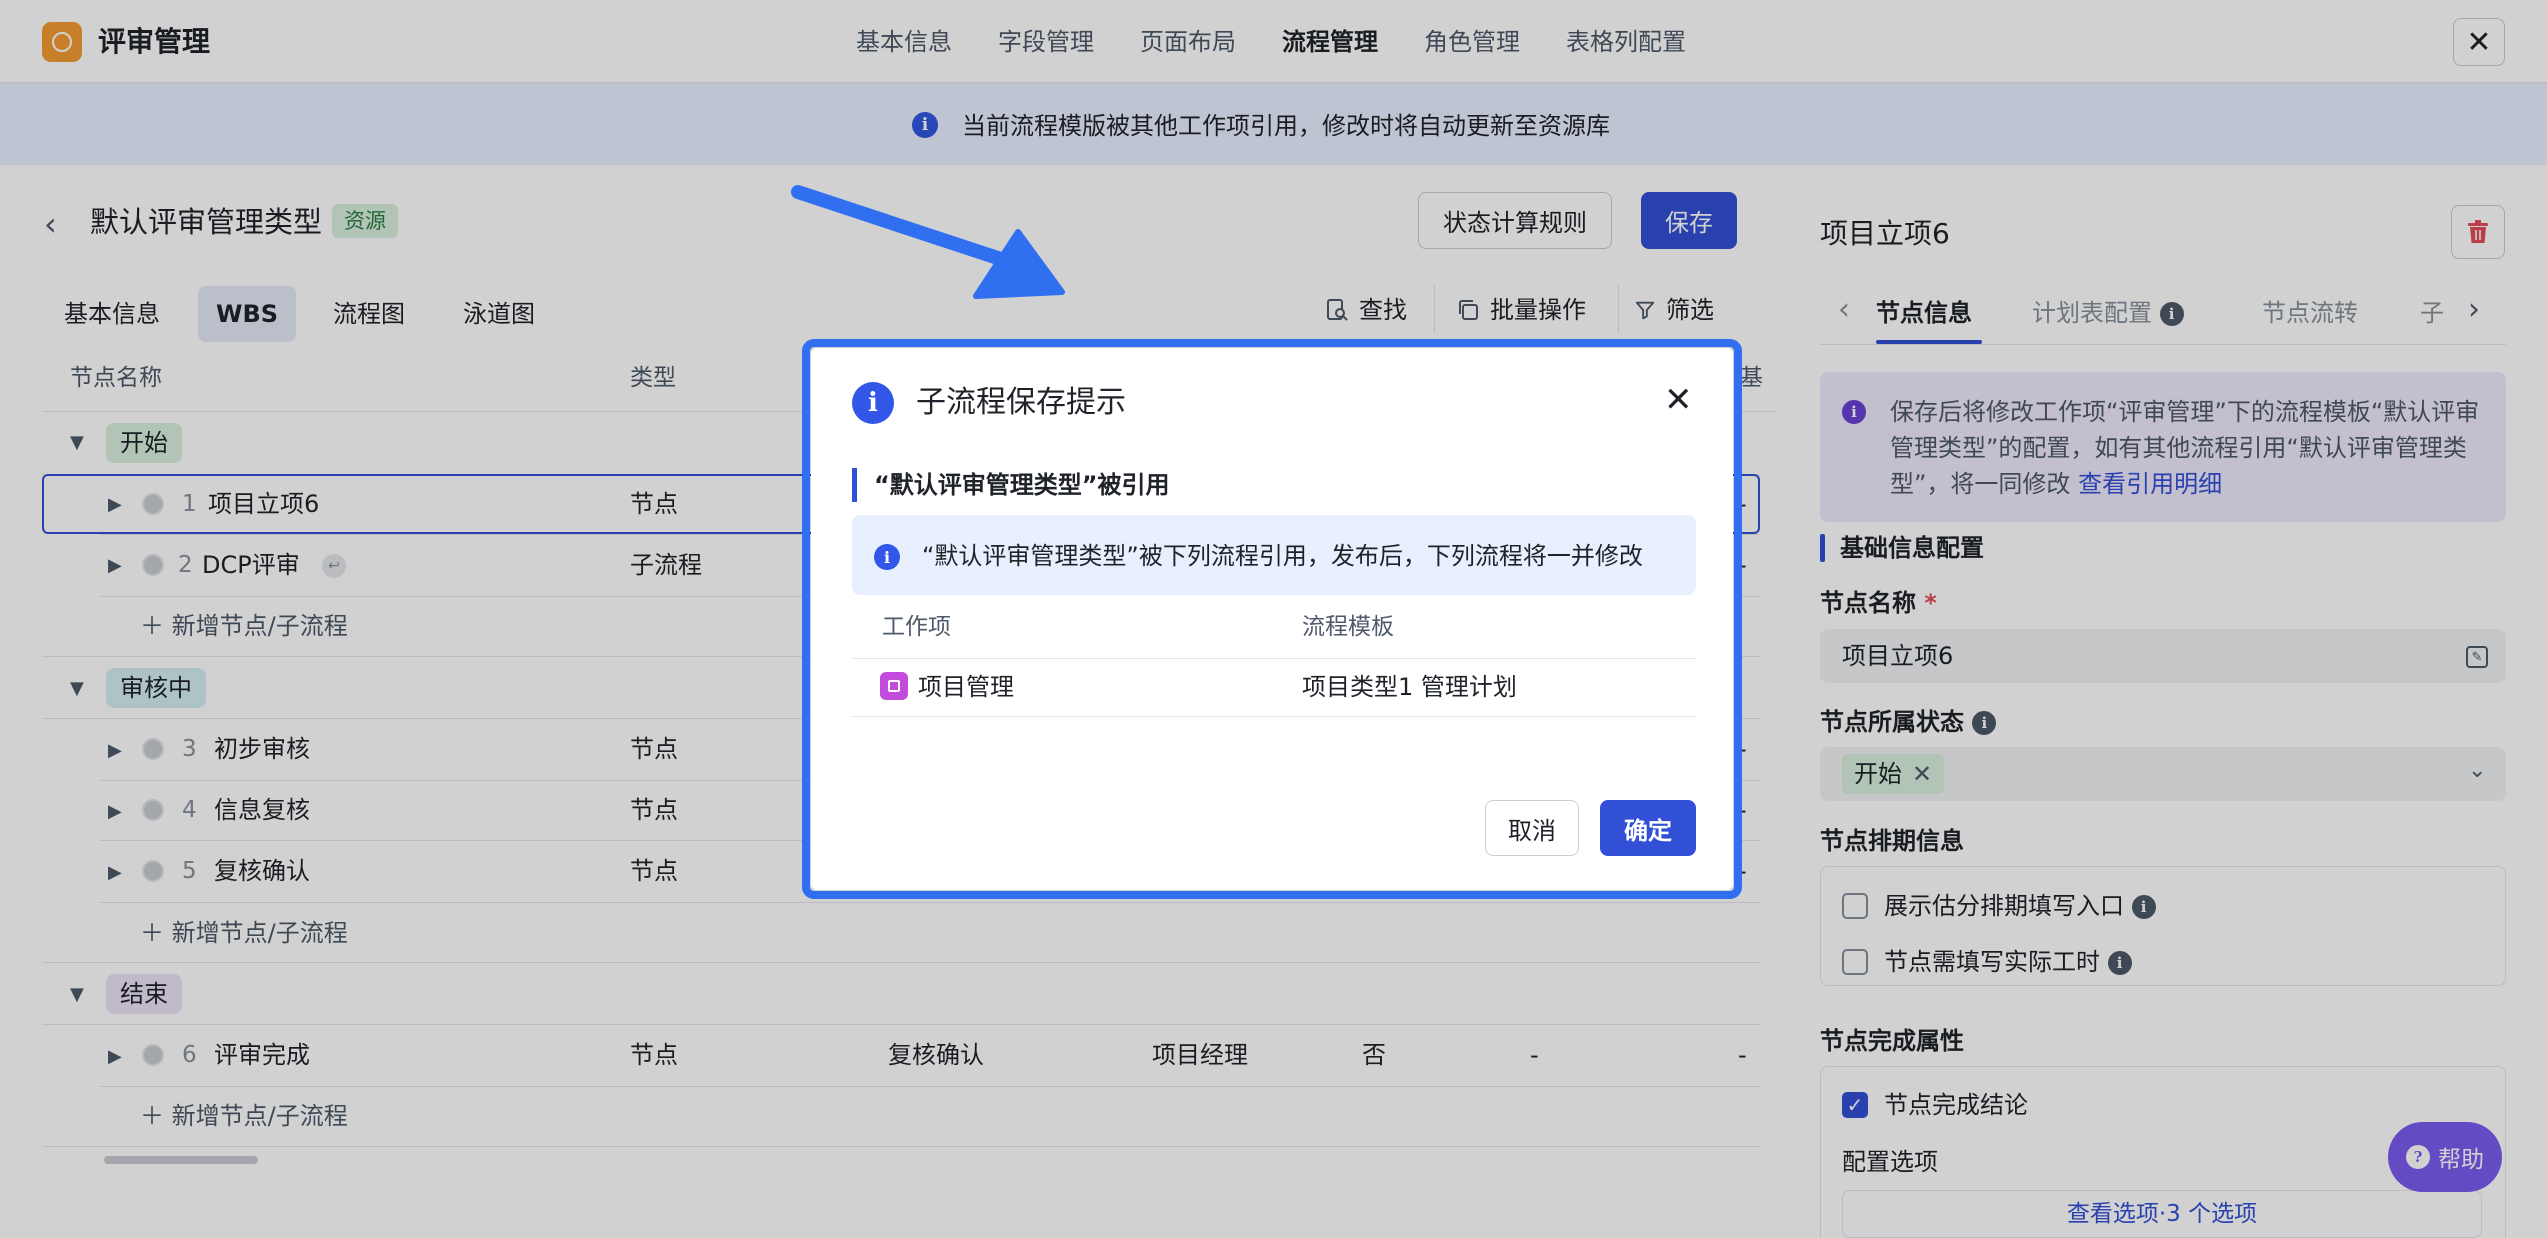  What do you see at coordinates (1648, 828) in the screenshot?
I see `confirm-button: 确定` at bounding box center [1648, 828].